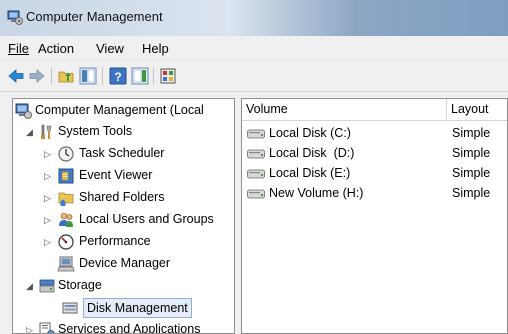 This screenshot has height=334, width=508. Describe the element at coordinates (140, 76) in the screenshot. I see `action-pane-icon` at that location.